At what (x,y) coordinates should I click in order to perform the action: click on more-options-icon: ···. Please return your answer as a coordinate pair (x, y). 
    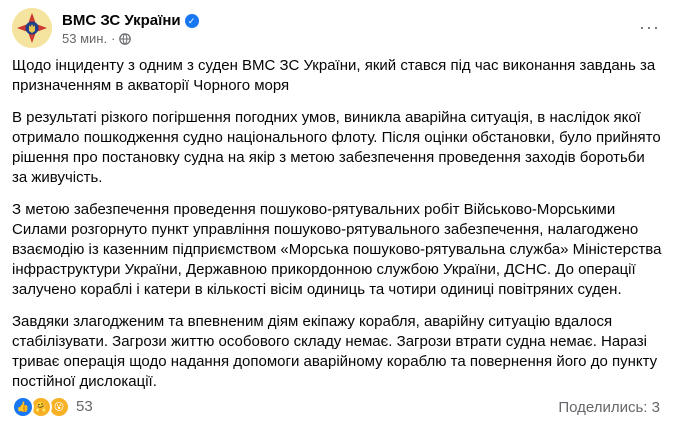
    Looking at the image, I should click on (649, 27).